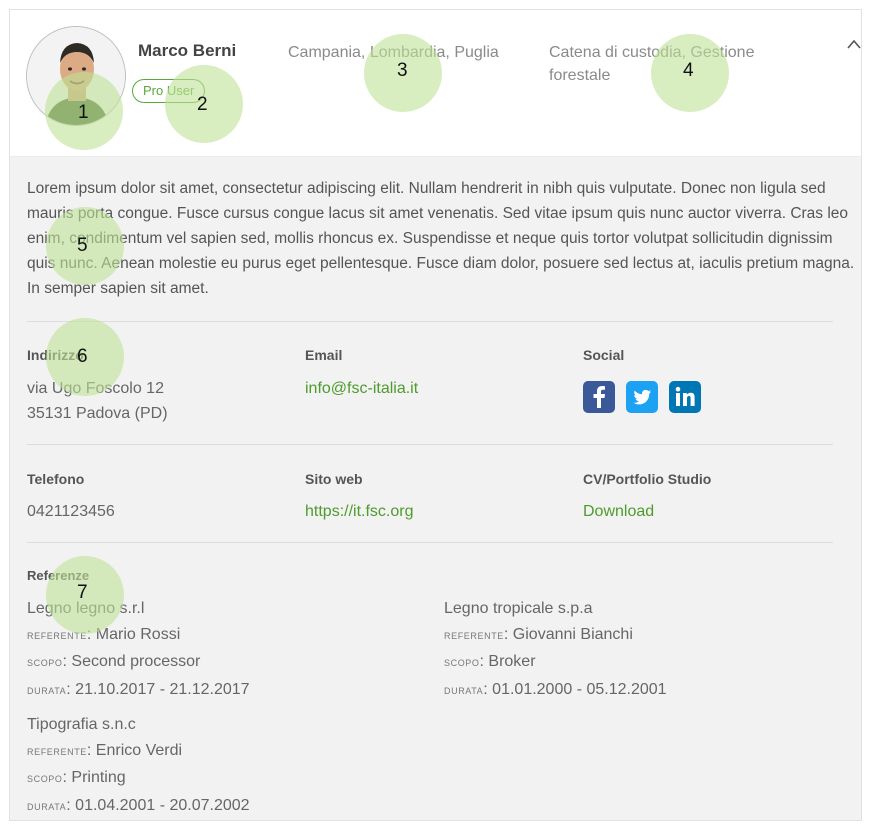  What do you see at coordinates (98, 777) in the screenshot?
I see `reference-scope: Printing` at bounding box center [98, 777].